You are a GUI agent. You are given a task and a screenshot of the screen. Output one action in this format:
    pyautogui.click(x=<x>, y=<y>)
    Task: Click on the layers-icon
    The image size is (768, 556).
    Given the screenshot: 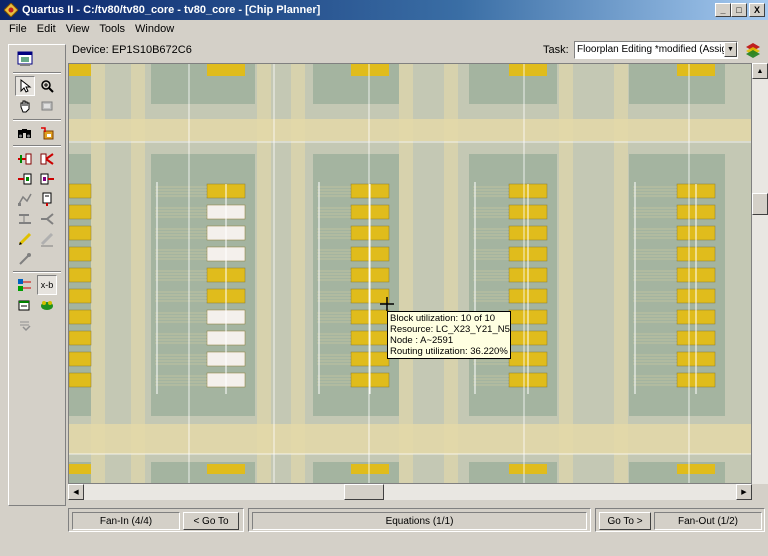 What is the action you would take?
    pyautogui.click(x=753, y=50)
    